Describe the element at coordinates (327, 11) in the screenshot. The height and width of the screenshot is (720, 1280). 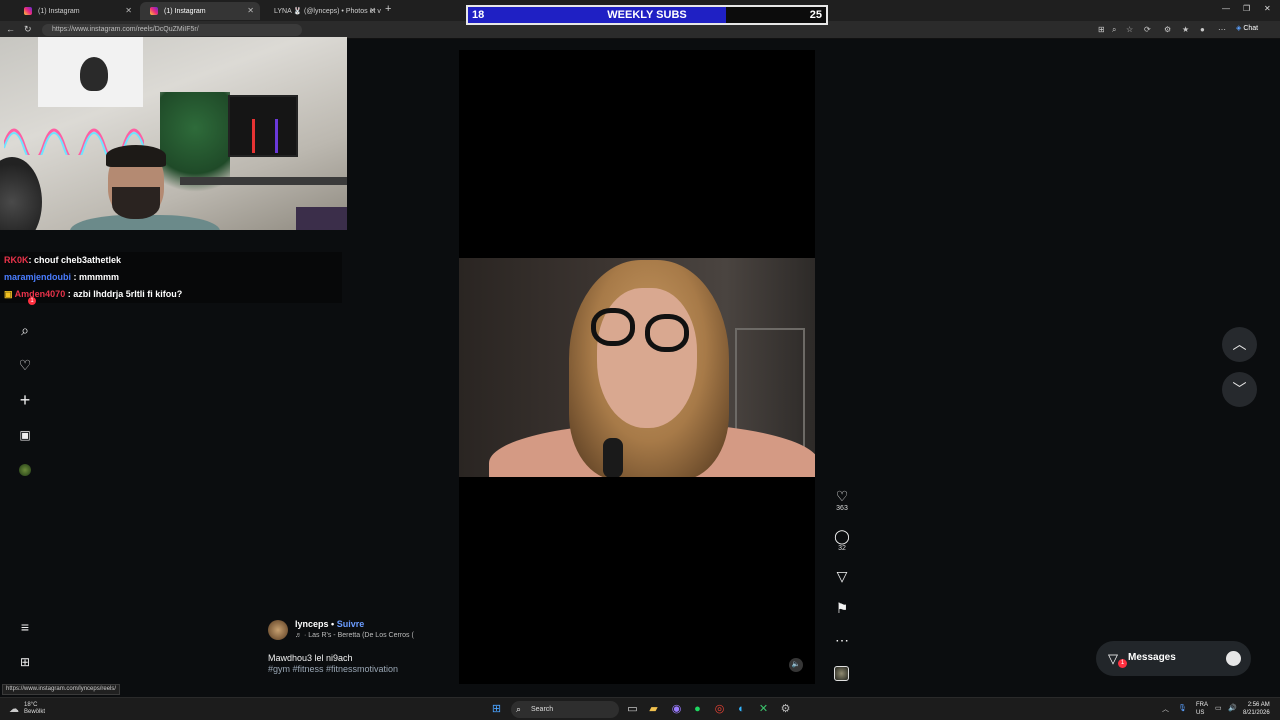
I see `tab-label: LYNA 🐰 (@lynceps) • Photos et v` at that location.